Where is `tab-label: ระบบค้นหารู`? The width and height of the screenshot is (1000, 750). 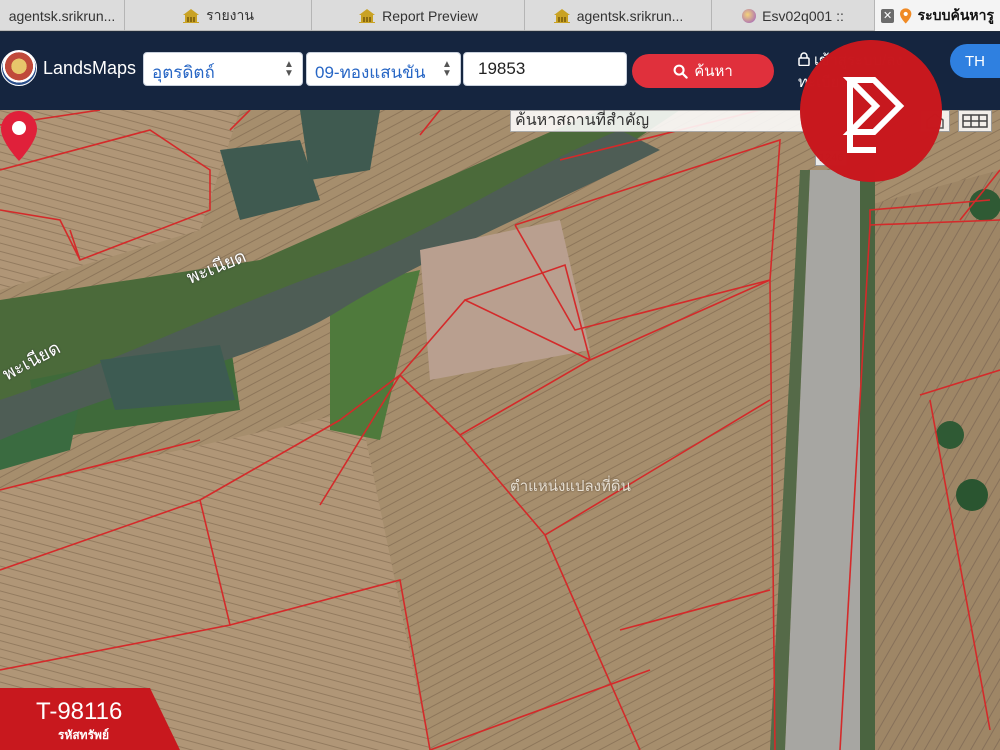
tab-label: ระบบค้นหารู is located at coordinates (955, 14).